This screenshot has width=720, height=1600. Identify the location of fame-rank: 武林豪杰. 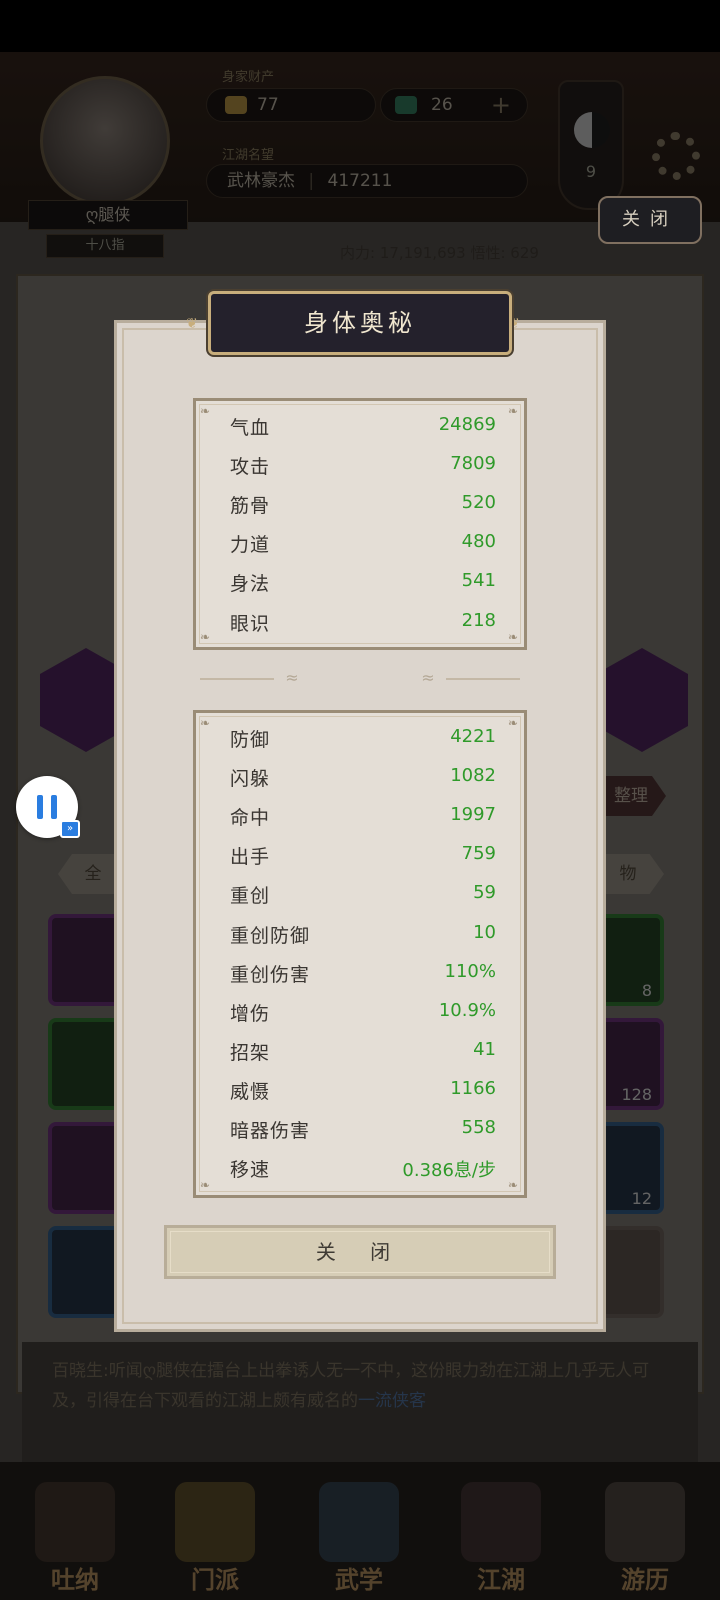
(261, 181).